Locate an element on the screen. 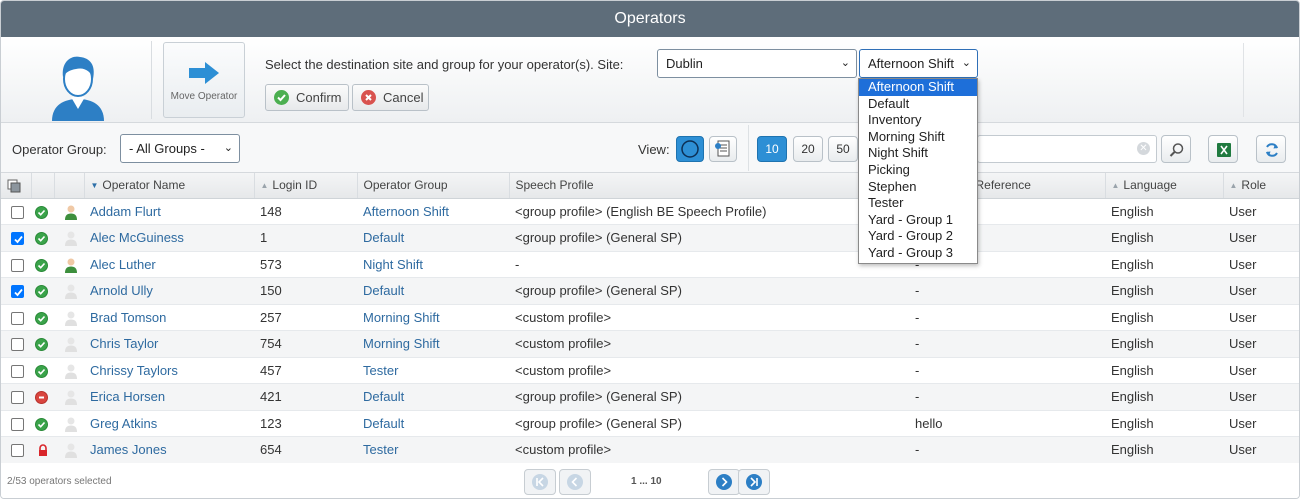 This screenshot has width=1300, height=499. operator-name-link: Brad Tomson is located at coordinates (169, 317).